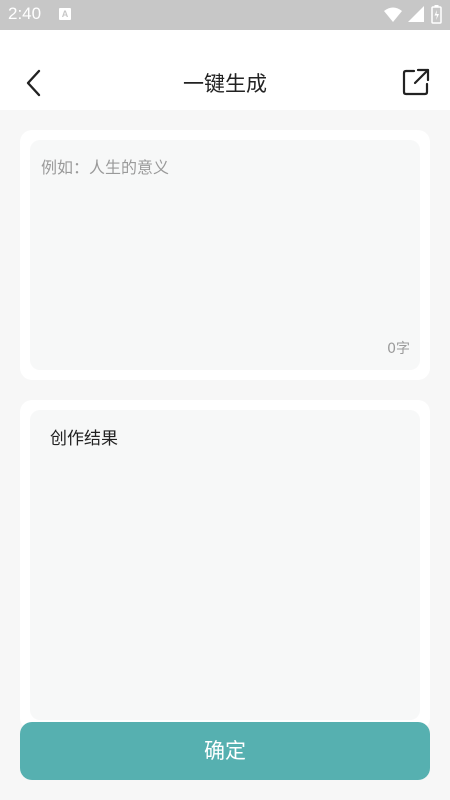 This screenshot has width=450, height=800. I want to click on status-bar: 2:40 A, so click(225, 15).